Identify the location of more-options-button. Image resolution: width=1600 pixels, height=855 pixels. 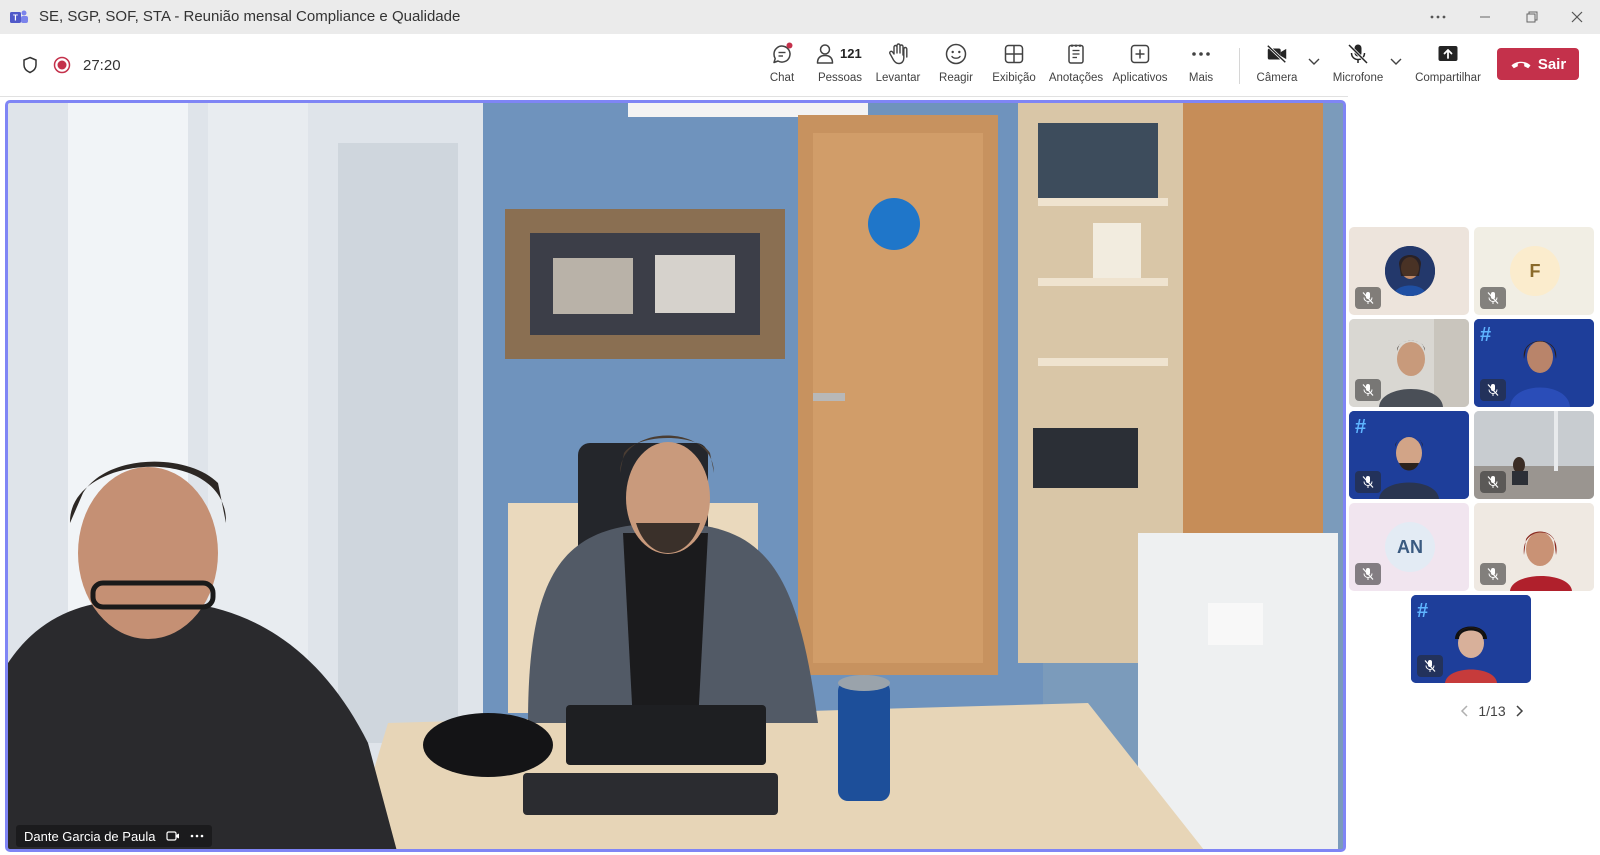
(1438, 17).